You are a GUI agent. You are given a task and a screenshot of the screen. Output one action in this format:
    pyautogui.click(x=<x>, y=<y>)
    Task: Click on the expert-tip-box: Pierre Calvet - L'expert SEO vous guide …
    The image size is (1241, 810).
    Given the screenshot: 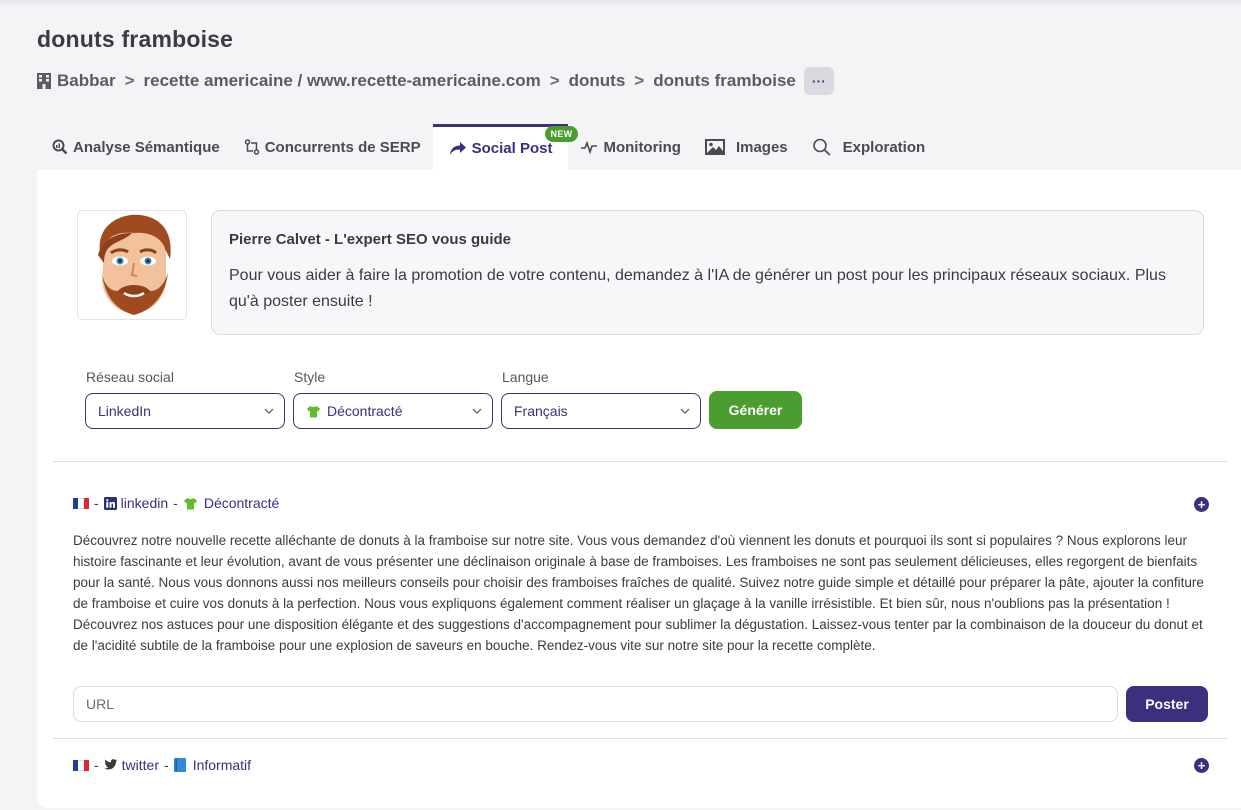 What is the action you would take?
    pyautogui.click(x=707, y=272)
    